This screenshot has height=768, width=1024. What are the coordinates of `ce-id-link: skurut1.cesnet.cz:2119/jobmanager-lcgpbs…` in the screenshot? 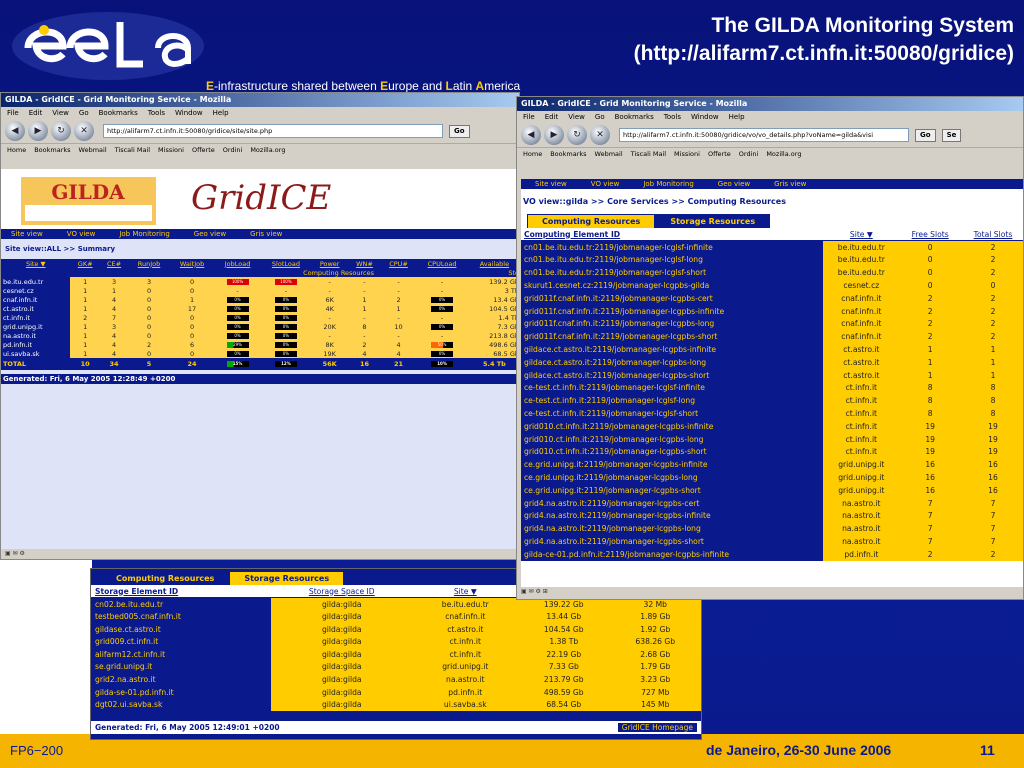 It's located at (672, 285).